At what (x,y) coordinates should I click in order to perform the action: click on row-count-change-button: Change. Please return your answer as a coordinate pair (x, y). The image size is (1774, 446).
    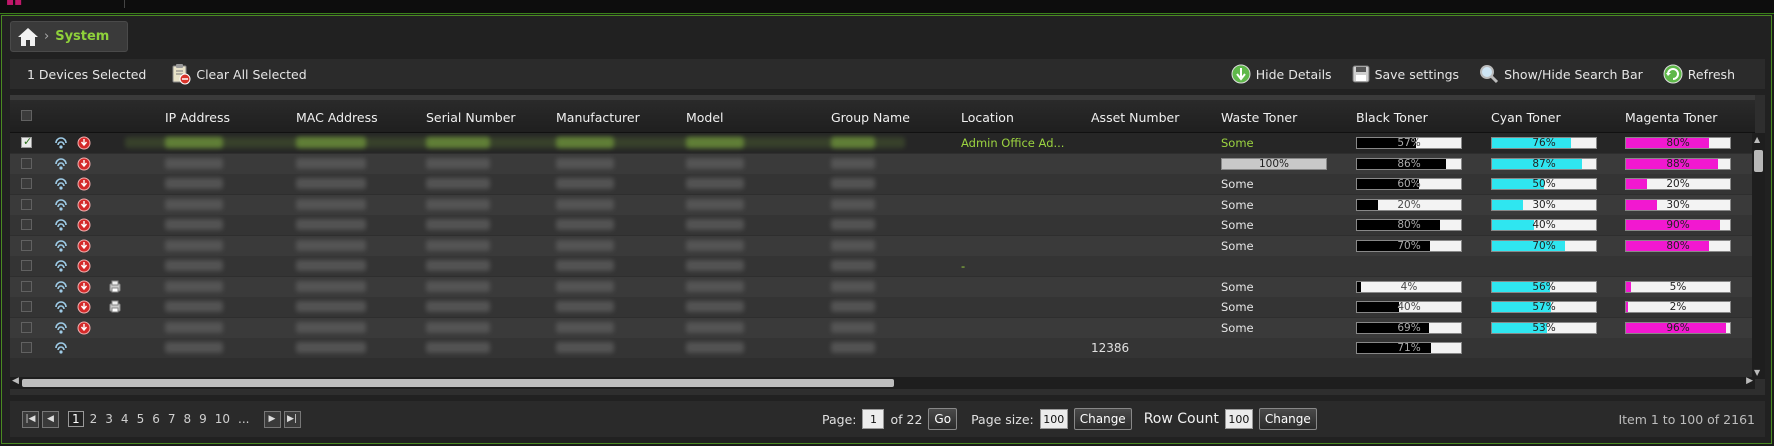
    Looking at the image, I should click on (1287, 419).